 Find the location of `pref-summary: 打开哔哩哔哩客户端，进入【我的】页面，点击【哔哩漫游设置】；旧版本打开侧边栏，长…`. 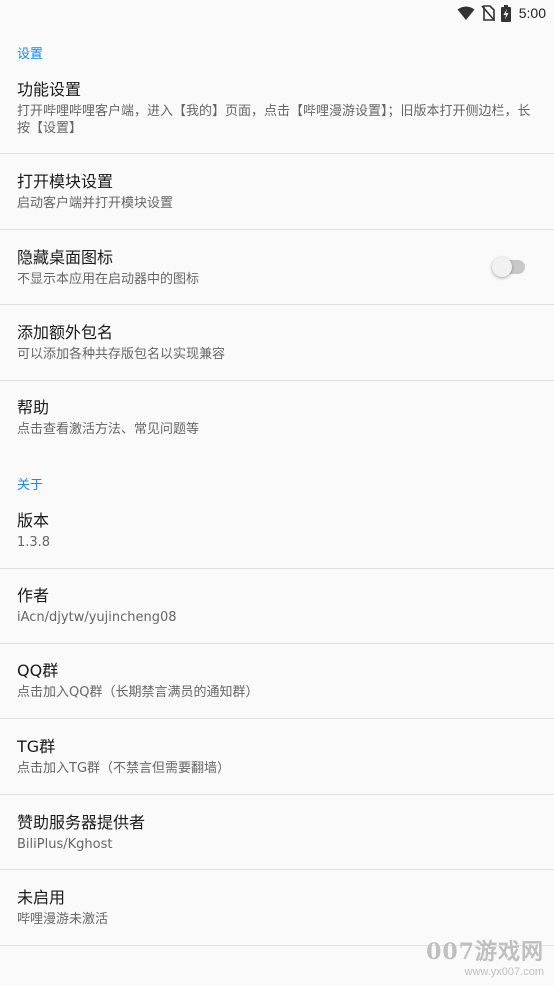

pref-summary: 打开哔哩哔哩客户端，进入【我的】页面，点击【哔哩漫游设置】；旧版本打开侧边栏，长… is located at coordinates (274, 120).